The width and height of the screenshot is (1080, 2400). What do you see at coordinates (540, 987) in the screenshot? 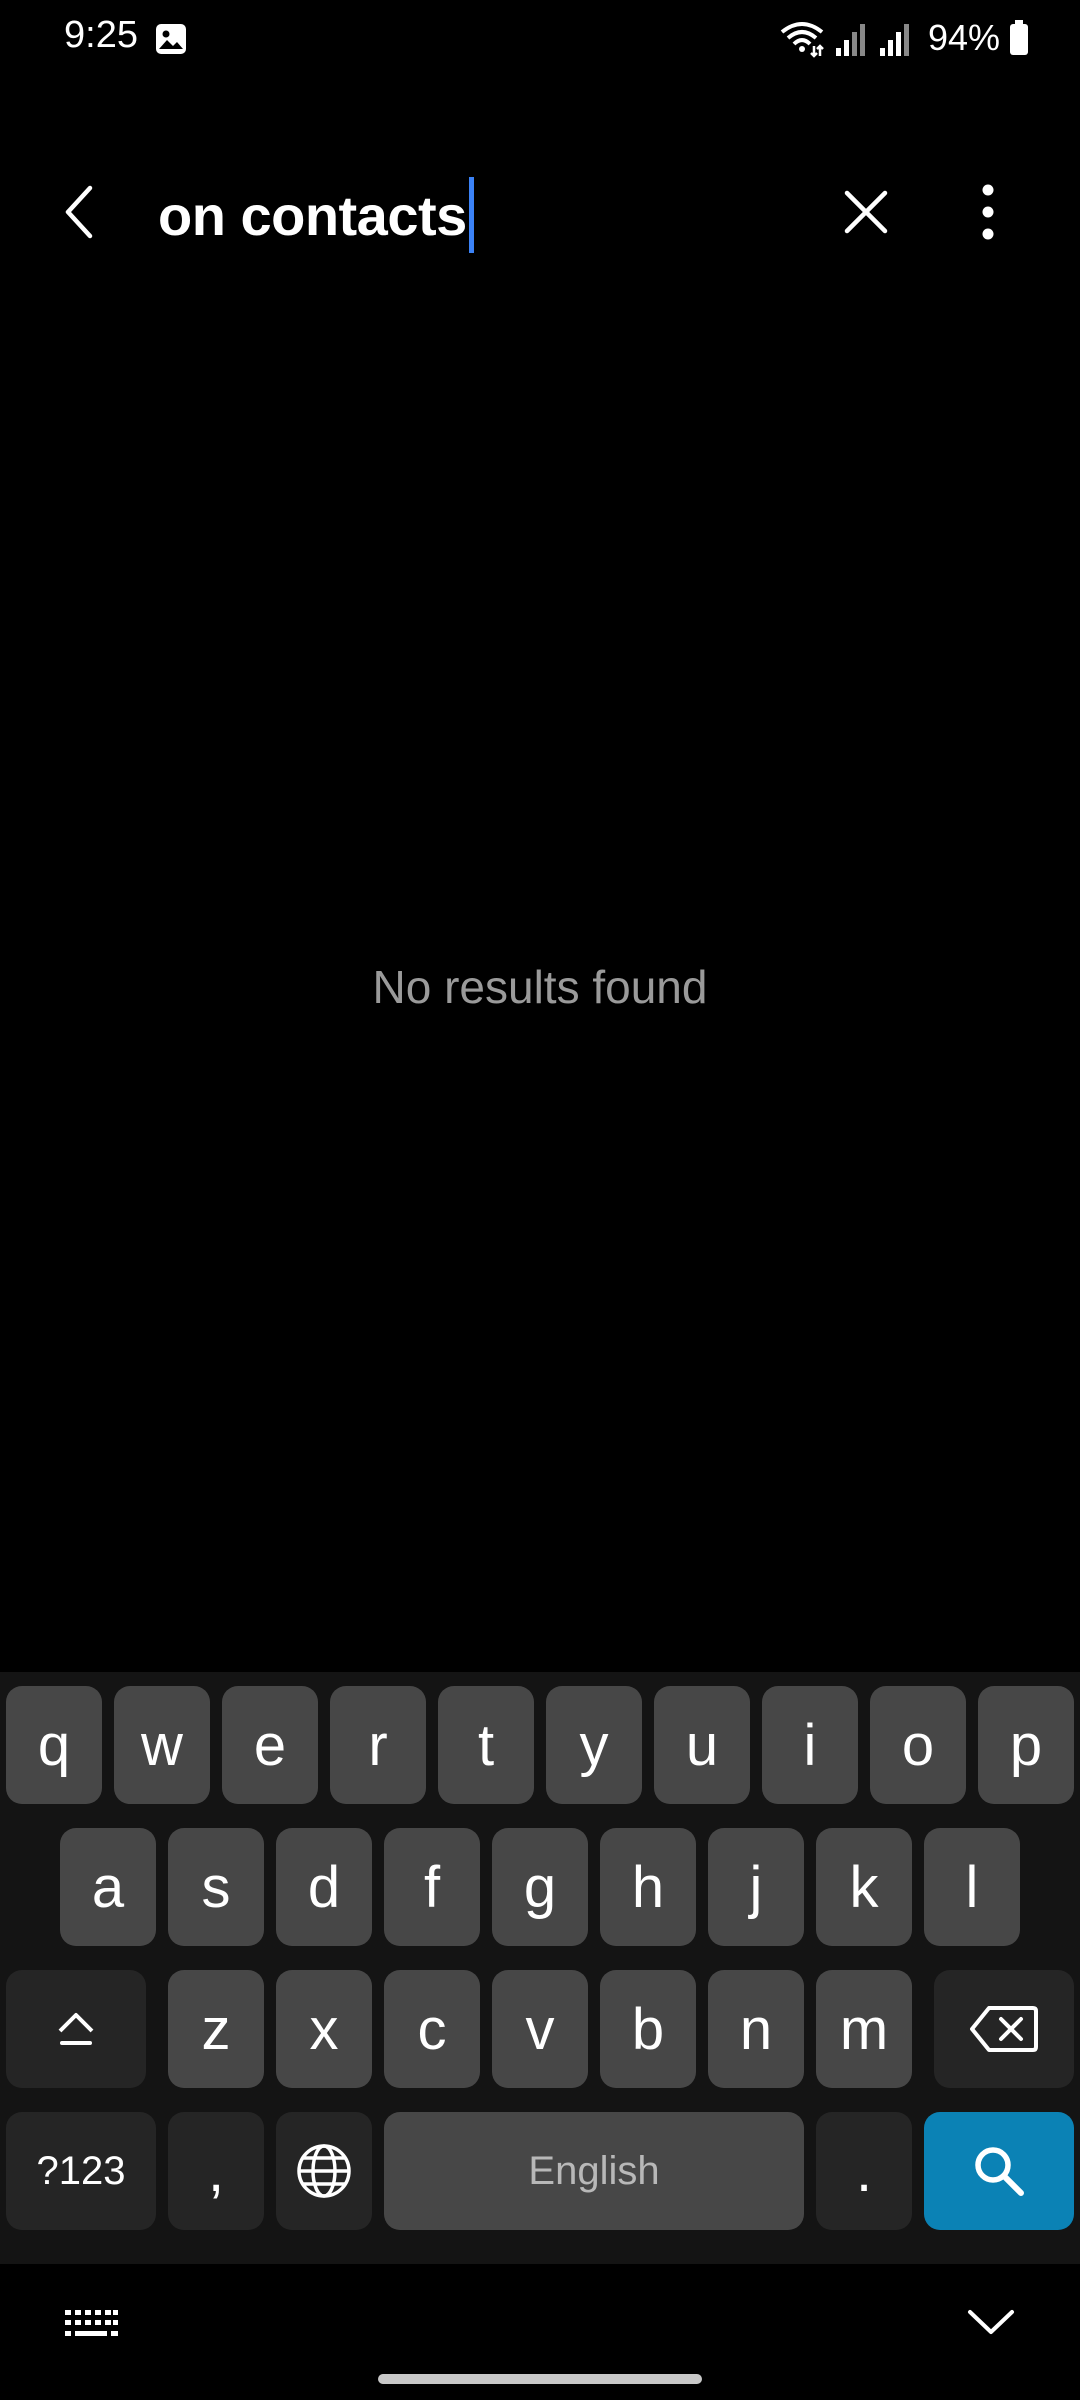
I see `no-results-message: No results found` at bounding box center [540, 987].